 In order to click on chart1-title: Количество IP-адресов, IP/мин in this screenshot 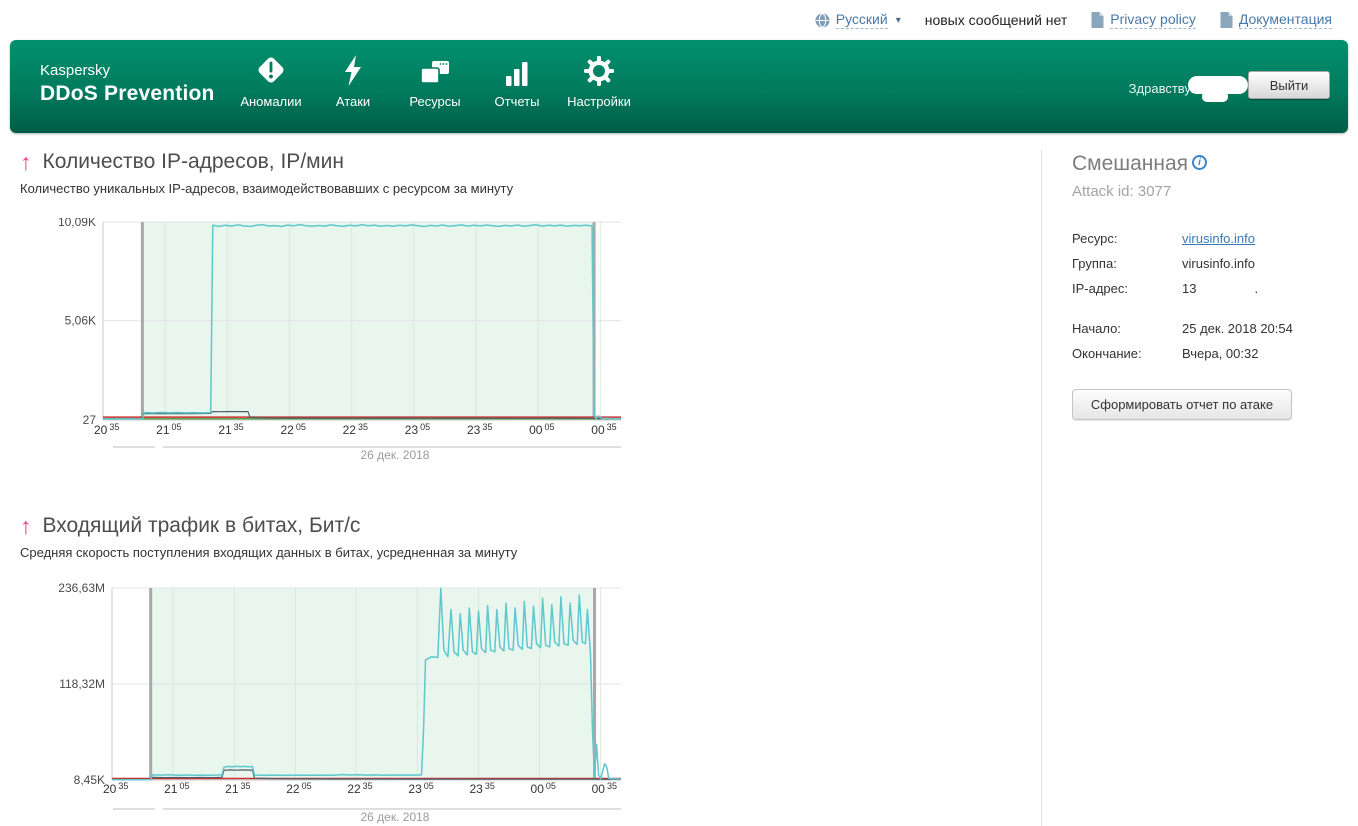, I will do `click(193, 161)`.